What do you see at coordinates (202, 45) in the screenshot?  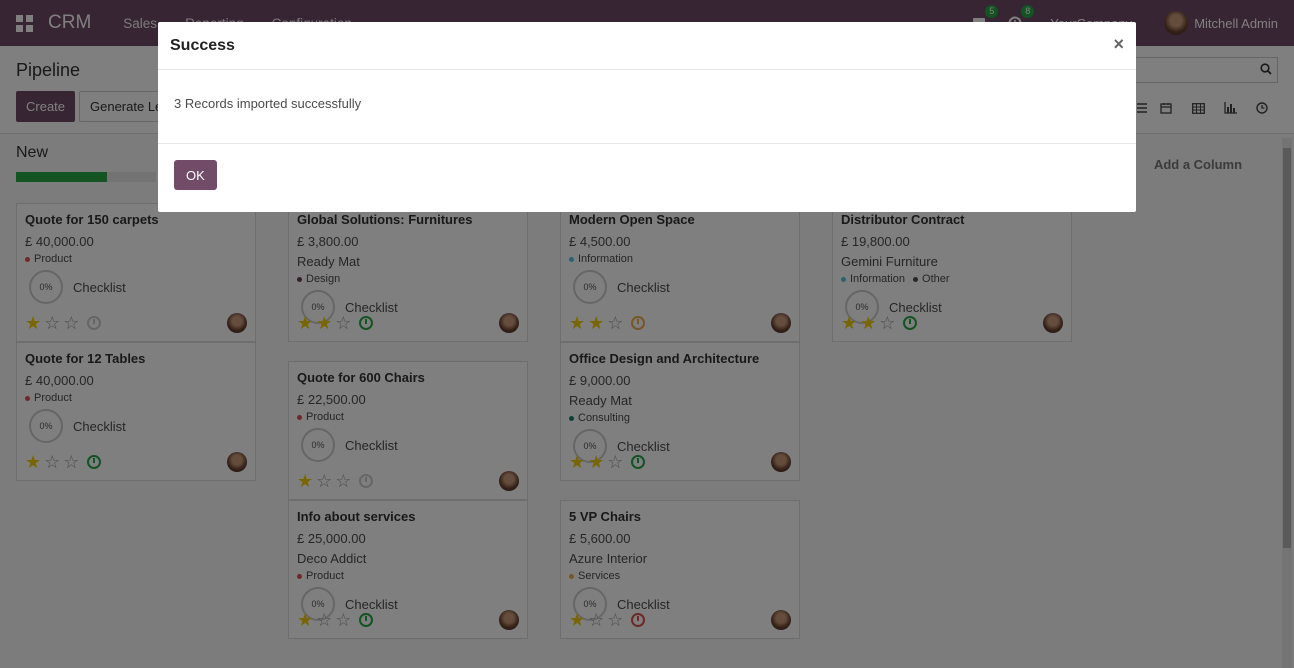 I see `dialog-title: Success` at bounding box center [202, 45].